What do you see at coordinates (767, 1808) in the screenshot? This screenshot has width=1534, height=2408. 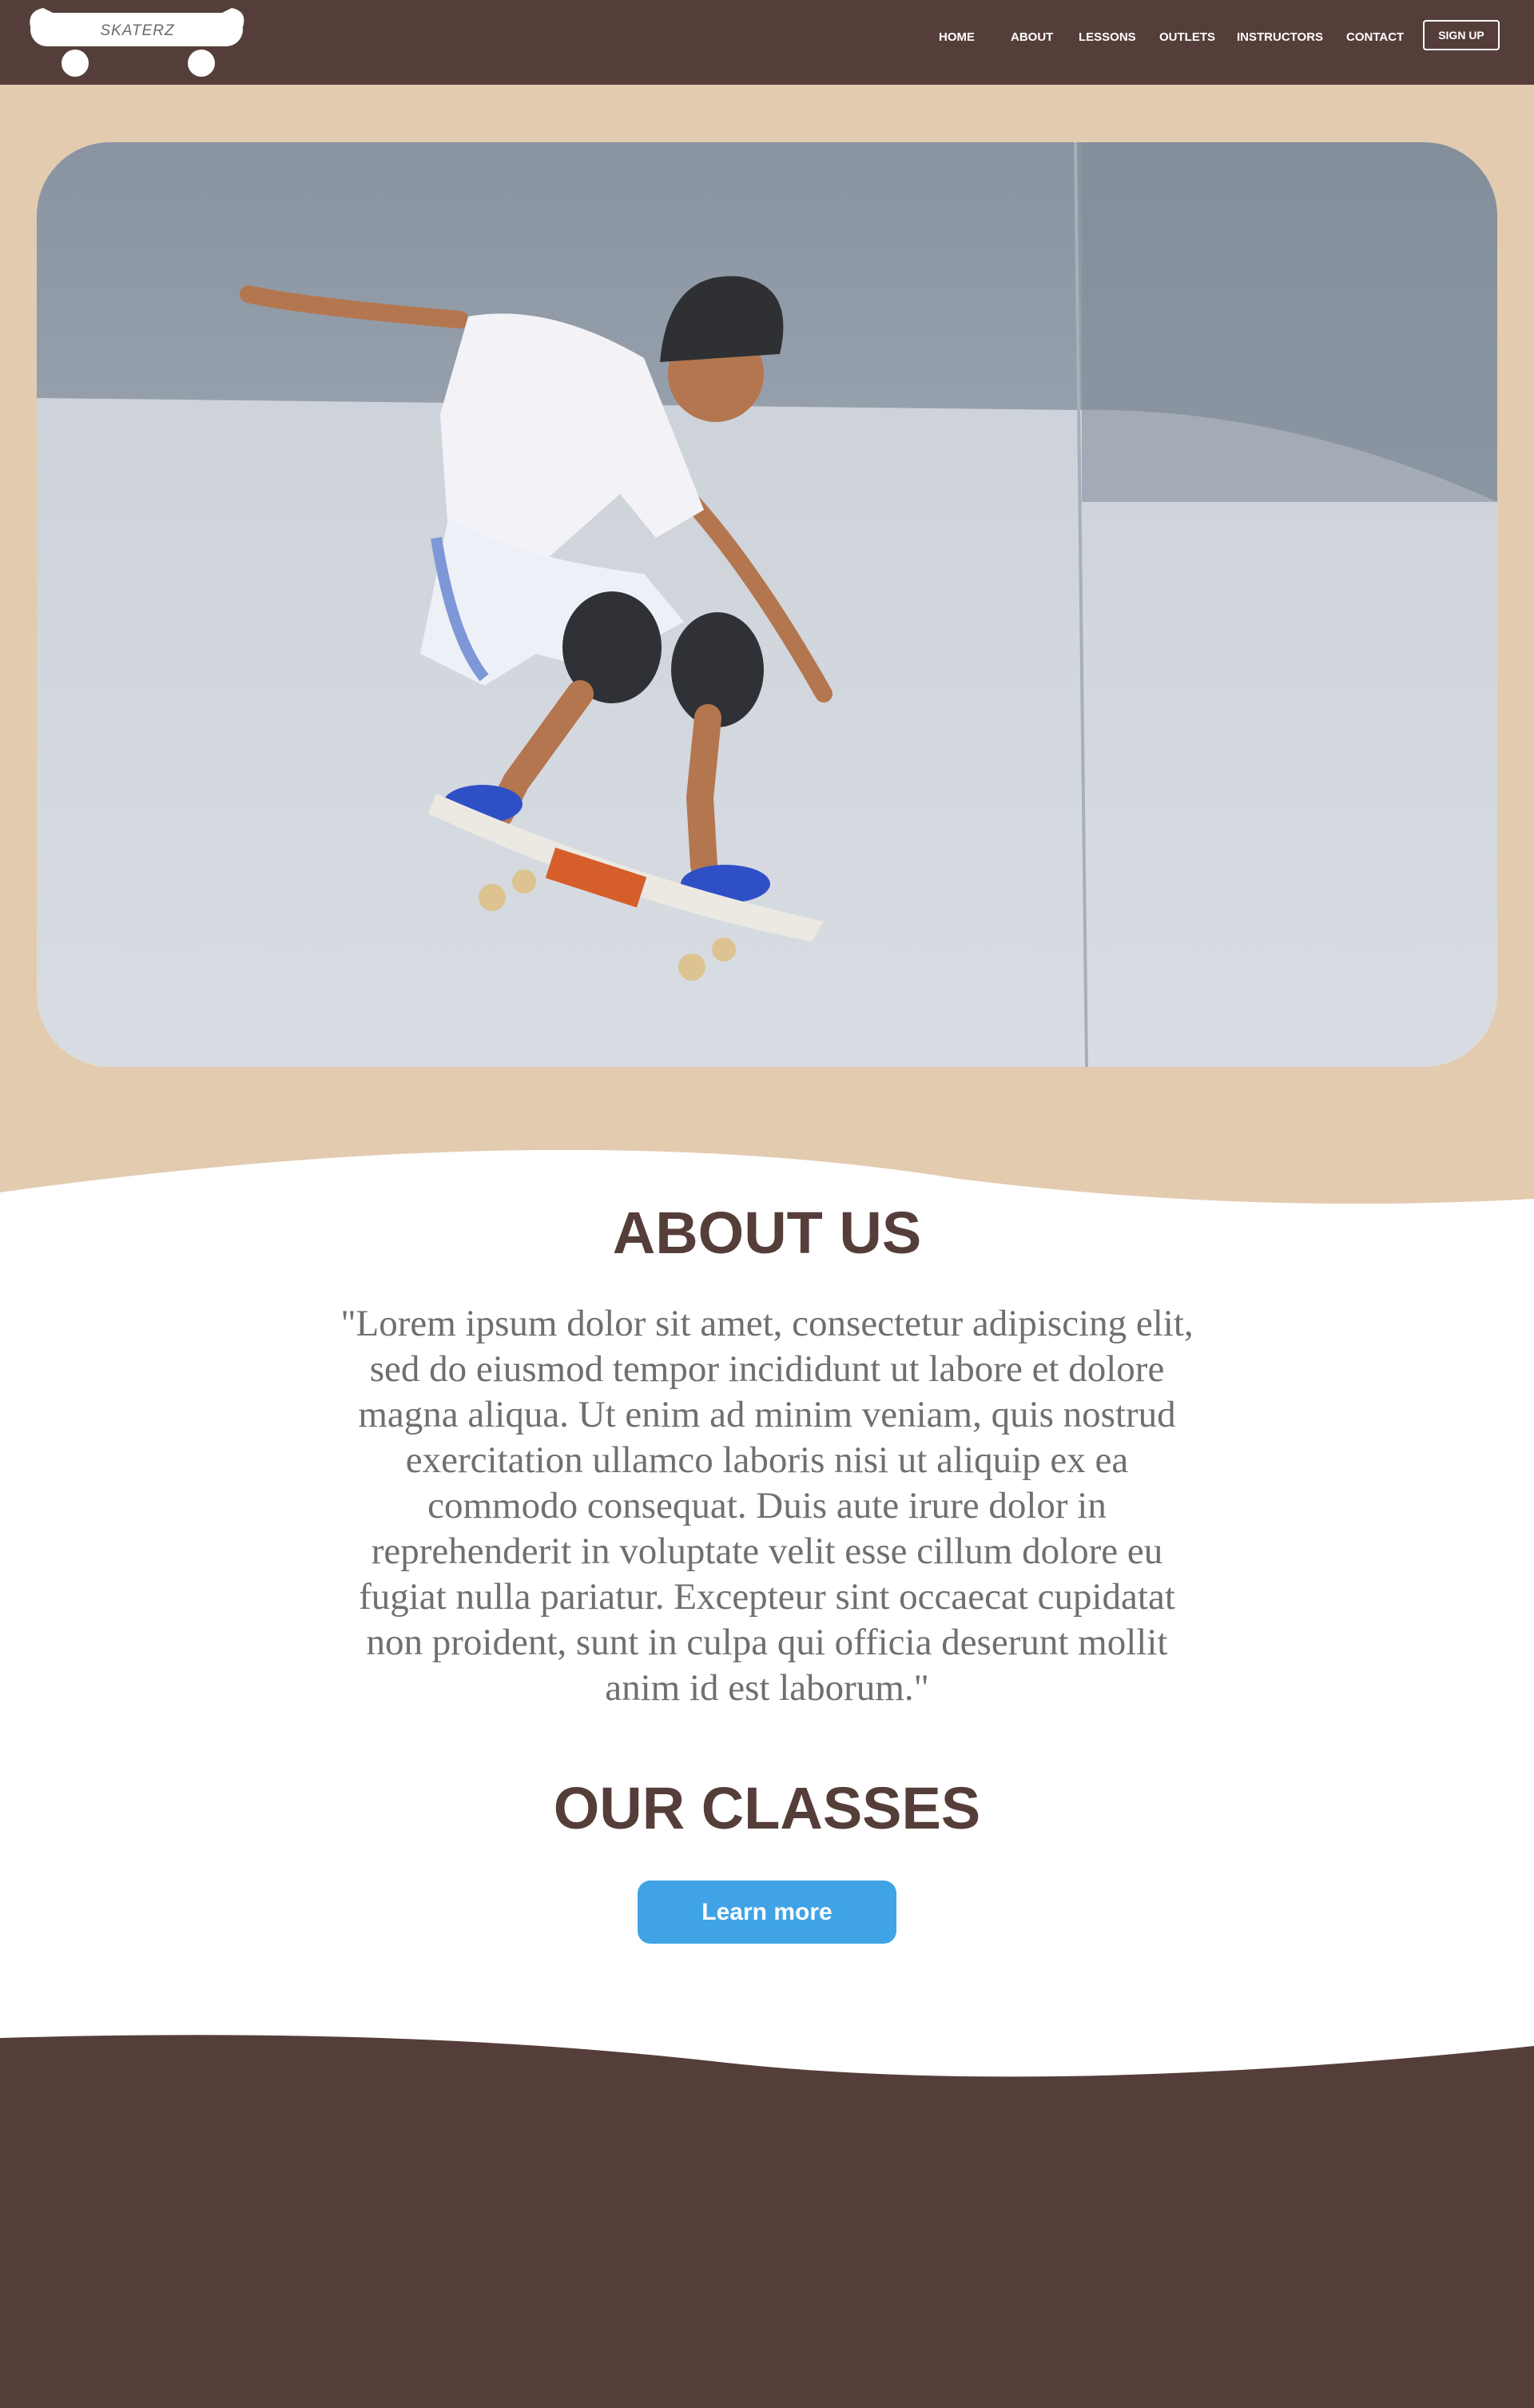 I see `classes-heading: OUR CLASSES` at bounding box center [767, 1808].